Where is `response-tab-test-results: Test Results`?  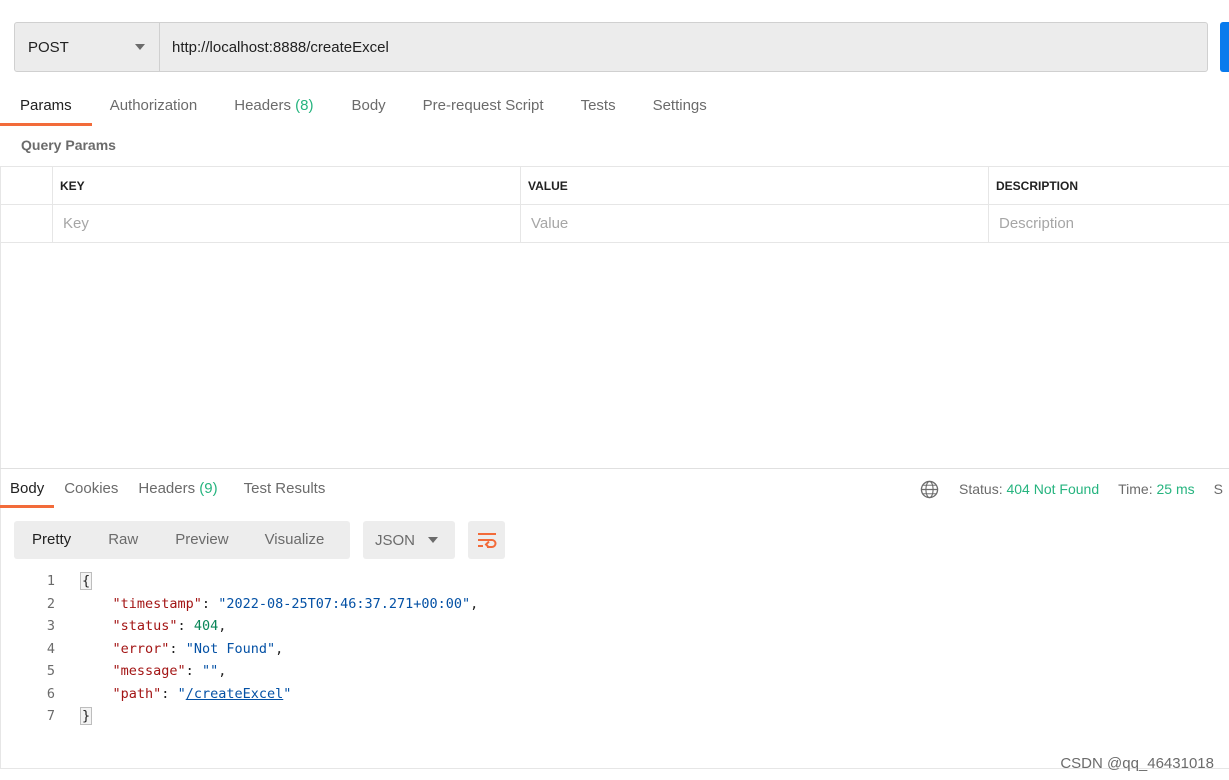
response-tab-test-results: Test Results is located at coordinates (285, 489).